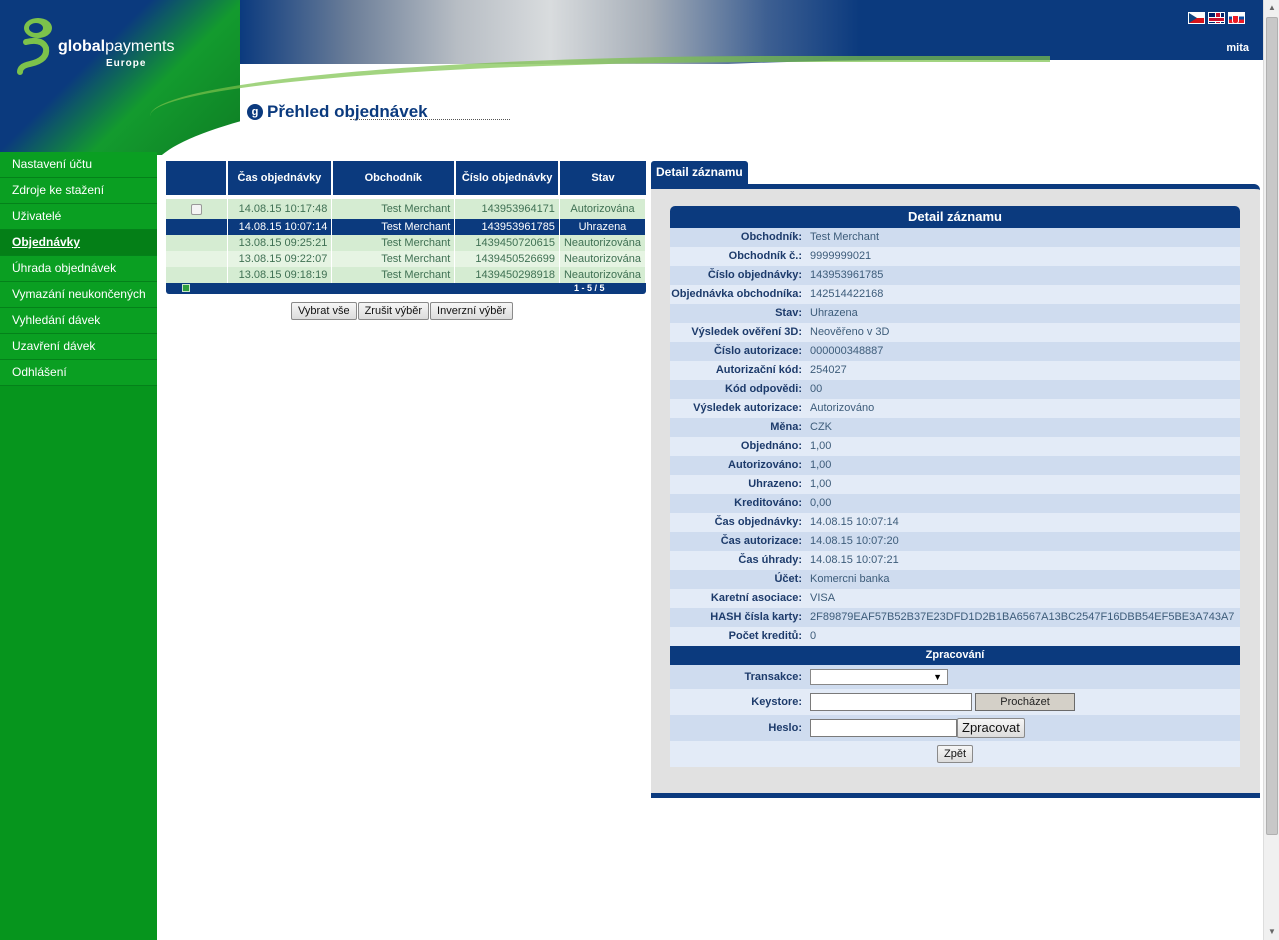  I want to click on detail-row-credited: Kreditováno: 0,00, so click(955, 503).